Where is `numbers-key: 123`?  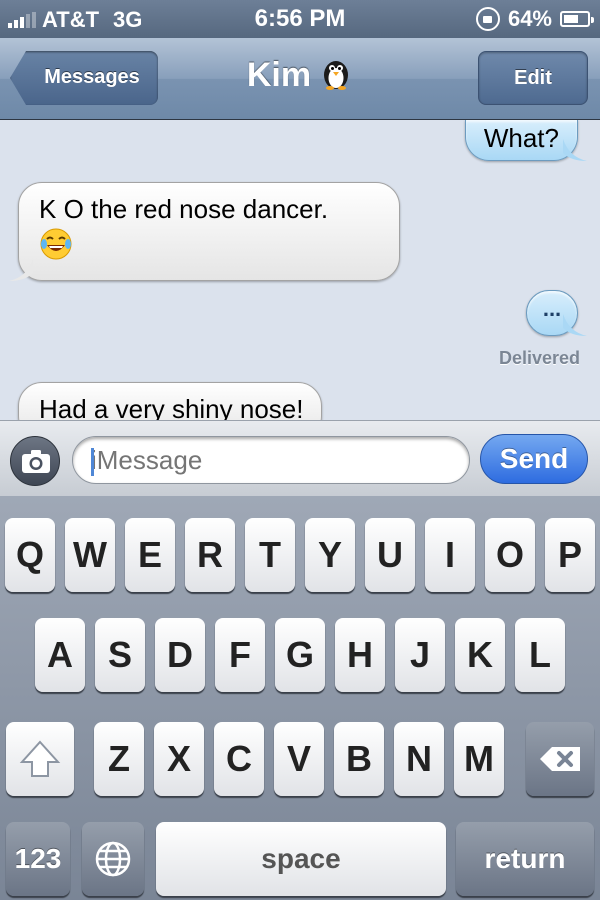 numbers-key: 123 is located at coordinates (38, 859).